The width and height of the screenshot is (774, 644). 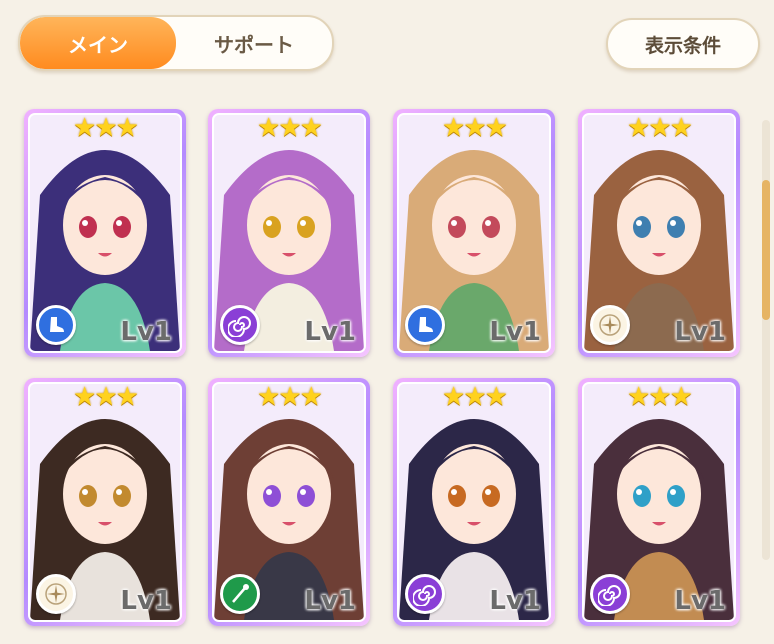 I want to click on tab-main: メイン, so click(x=98, y=43).